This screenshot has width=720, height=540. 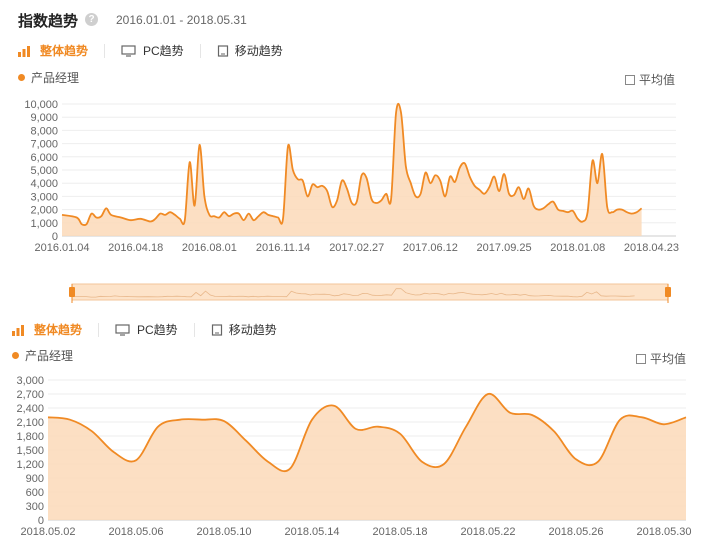 What do you see at coordinates (35, 479) in the screenshot?
I see `y-tick-label: 900` at bounding box center [35, 479].